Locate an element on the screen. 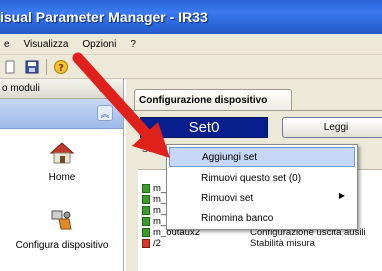 This screenshot has height=271, width=382. menu-item-help: ? is located at coordinates (133, 44).